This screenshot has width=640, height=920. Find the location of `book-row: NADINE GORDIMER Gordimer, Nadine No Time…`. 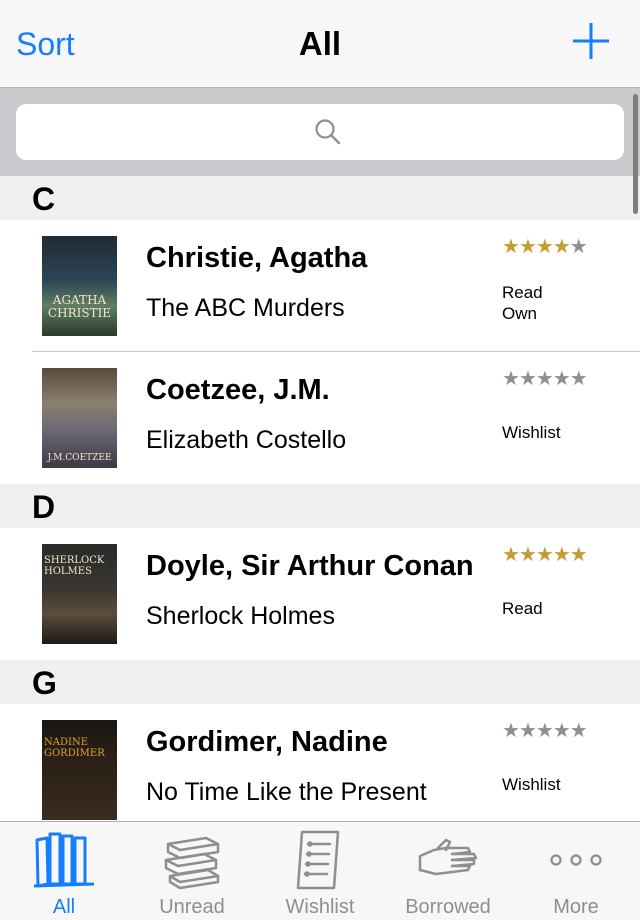

book-row: NADINE GORDIMER Gordimer, Nadine No Time… is located at coordinates (320, 762).